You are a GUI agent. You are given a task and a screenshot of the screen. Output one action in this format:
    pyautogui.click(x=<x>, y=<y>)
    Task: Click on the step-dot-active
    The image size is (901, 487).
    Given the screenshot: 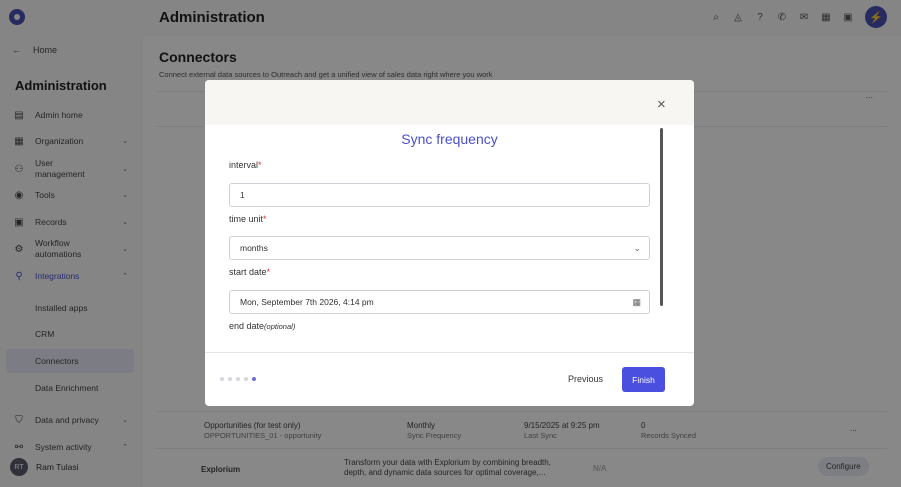 What is the action you would take?
    pyautogui.click(x=254, y=379)
    